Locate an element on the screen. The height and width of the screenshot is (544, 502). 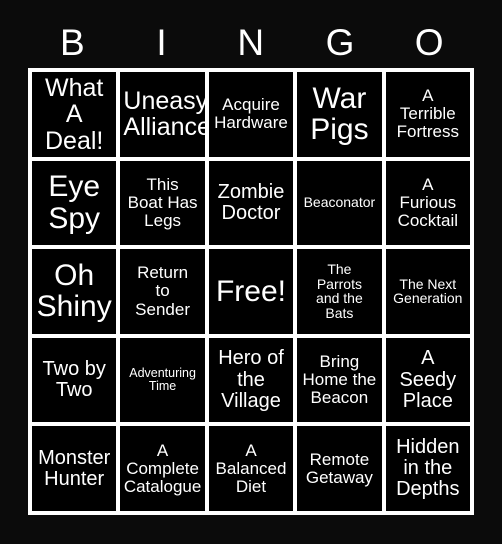
bingo-cell-label: Uneasy Alliance is located at coordinates (164, 114).